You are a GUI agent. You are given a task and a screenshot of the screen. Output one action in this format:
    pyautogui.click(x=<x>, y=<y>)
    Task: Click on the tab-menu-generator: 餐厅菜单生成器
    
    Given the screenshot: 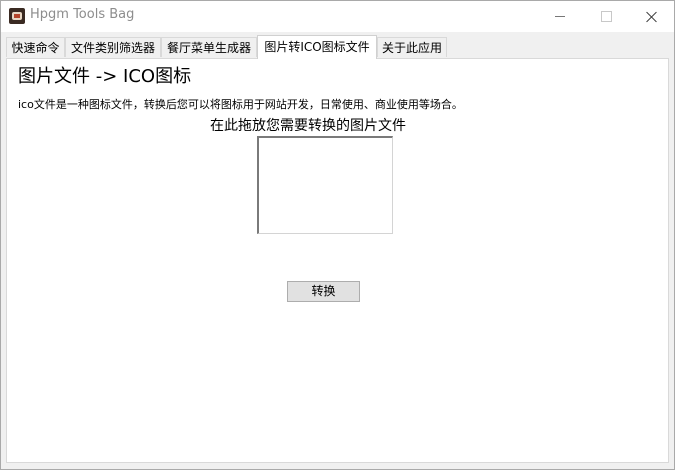 What is the action you would take?
    pyautogui.click(x=209, y=47)
    